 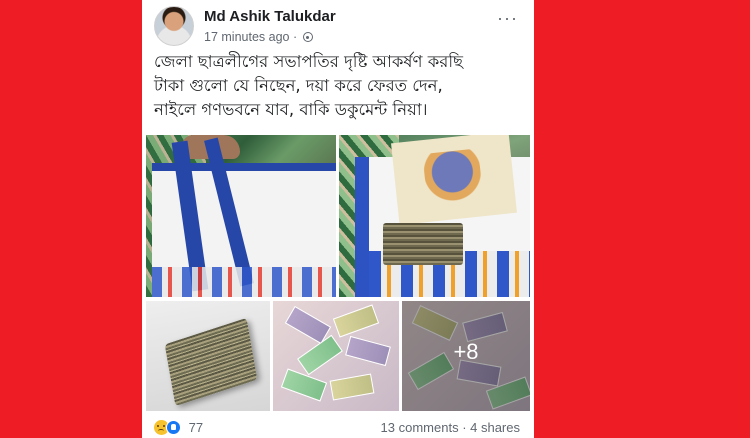 I want to click on post-text-line: নাইলে গণভবনে যাব, বাকি ডকুমেন্ট নিয়া।, so click(x=291, y=109).